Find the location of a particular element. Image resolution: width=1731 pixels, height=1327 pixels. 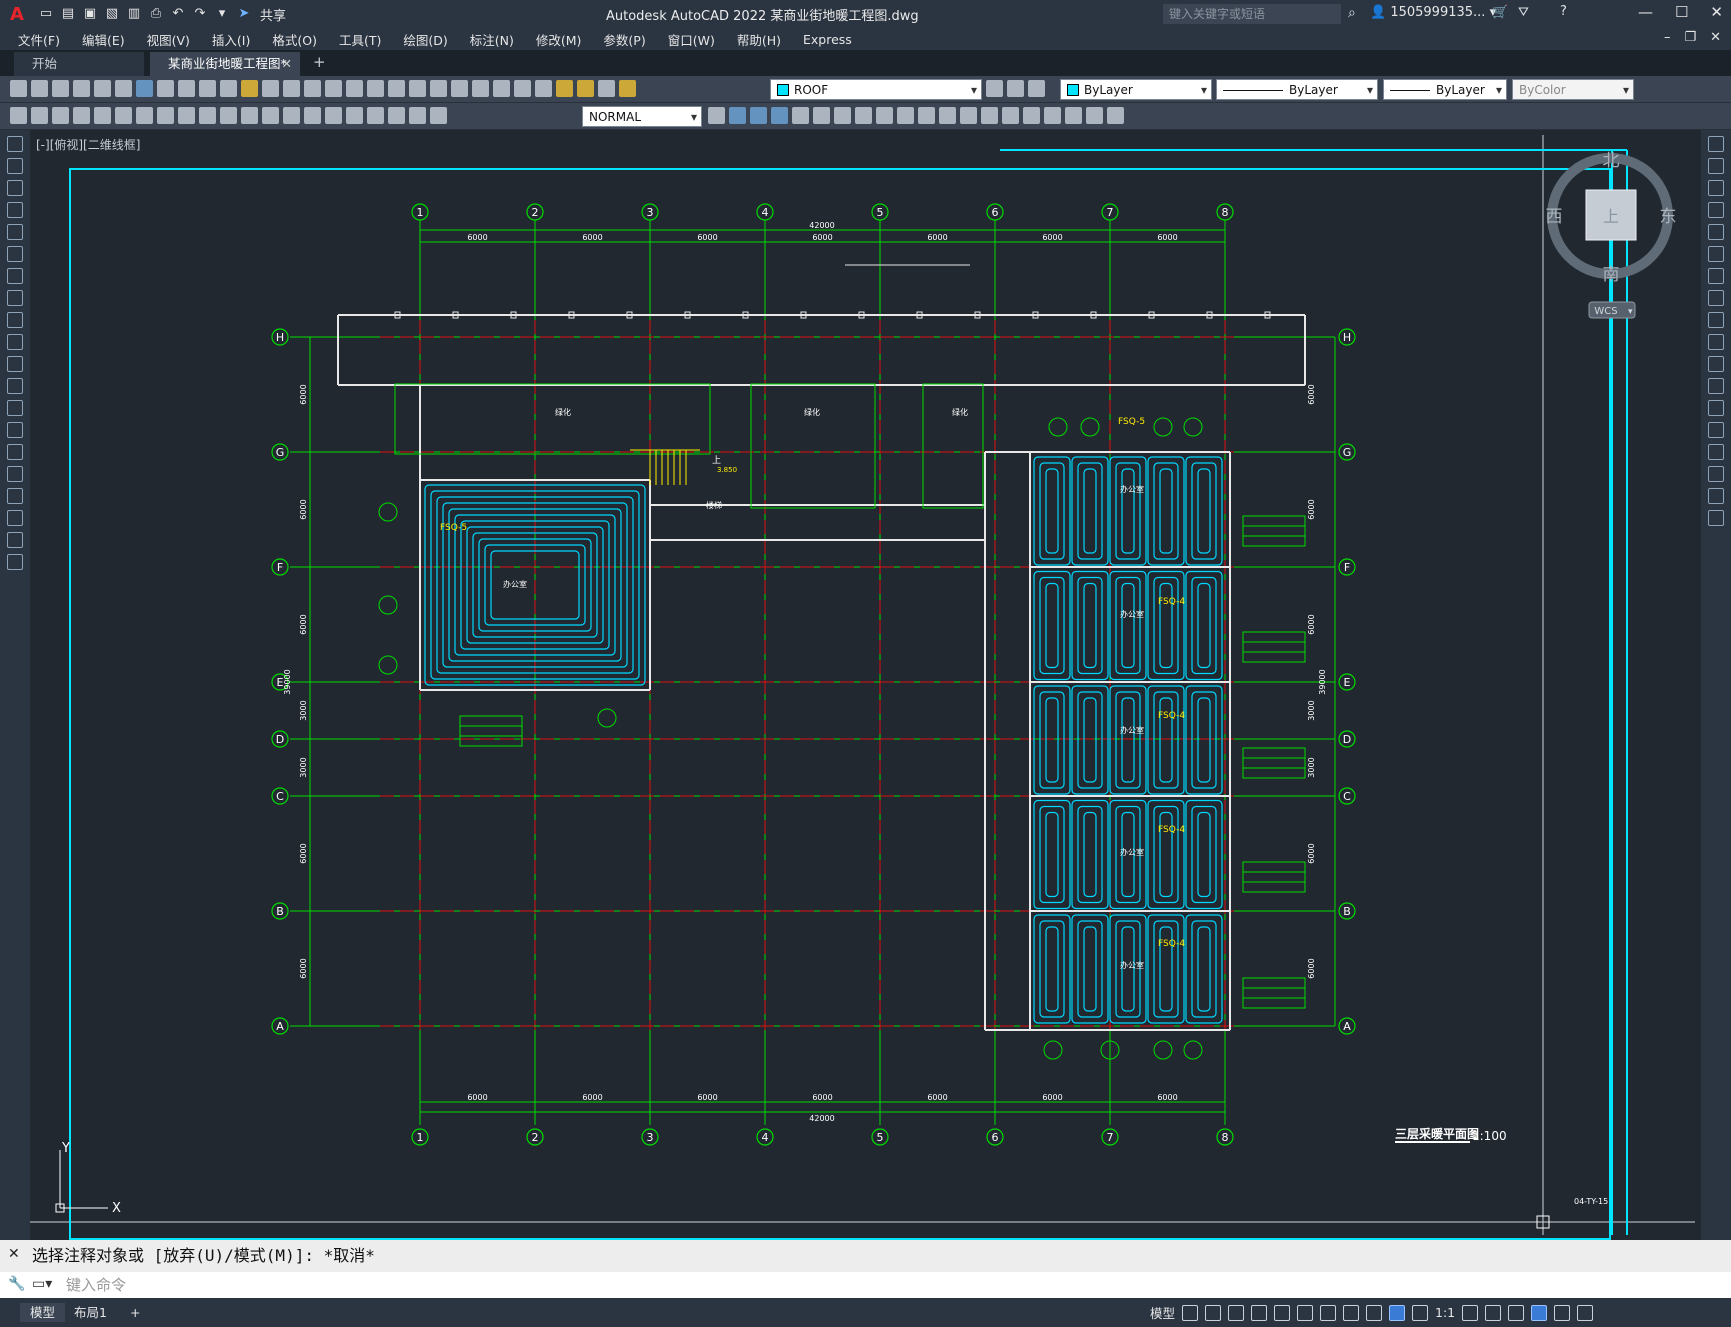

menu-window: 窗口(W) is located at coordinates (691, 39).